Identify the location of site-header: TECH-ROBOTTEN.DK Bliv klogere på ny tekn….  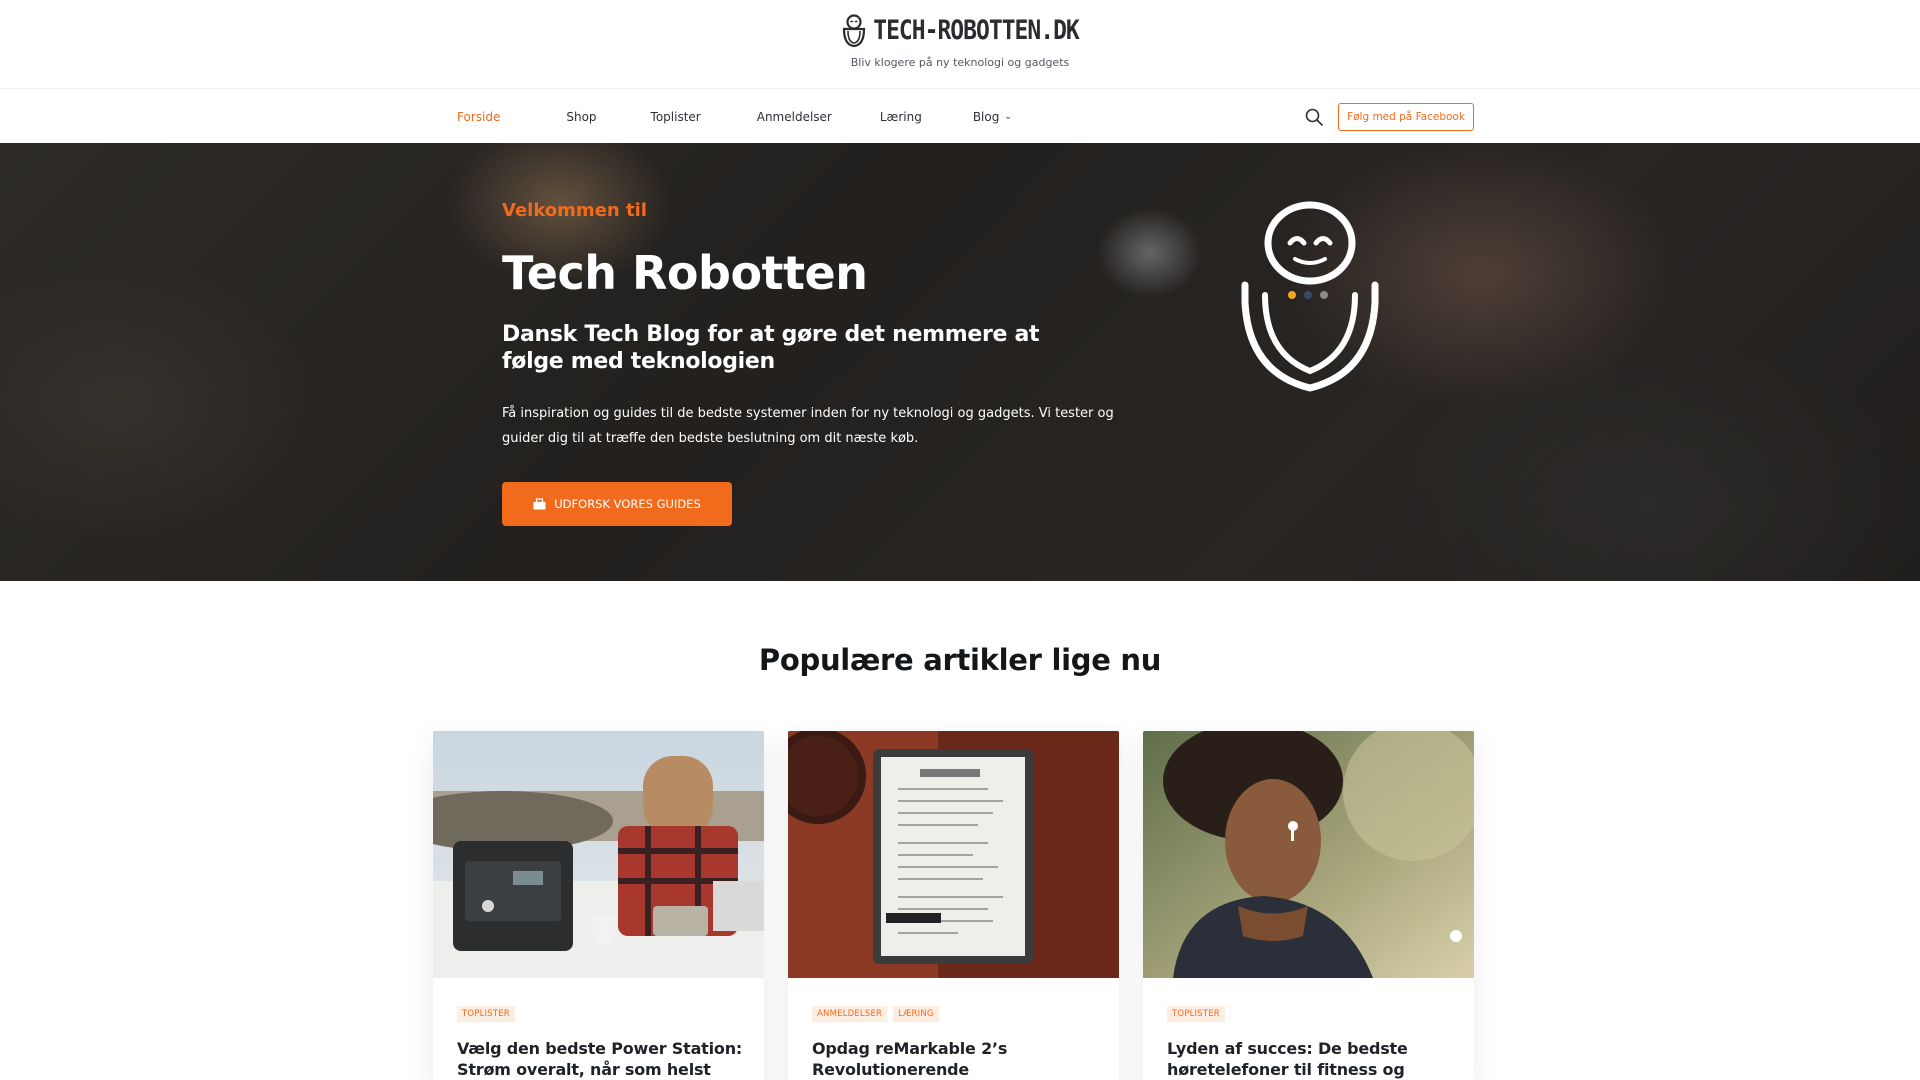
(960, 44).